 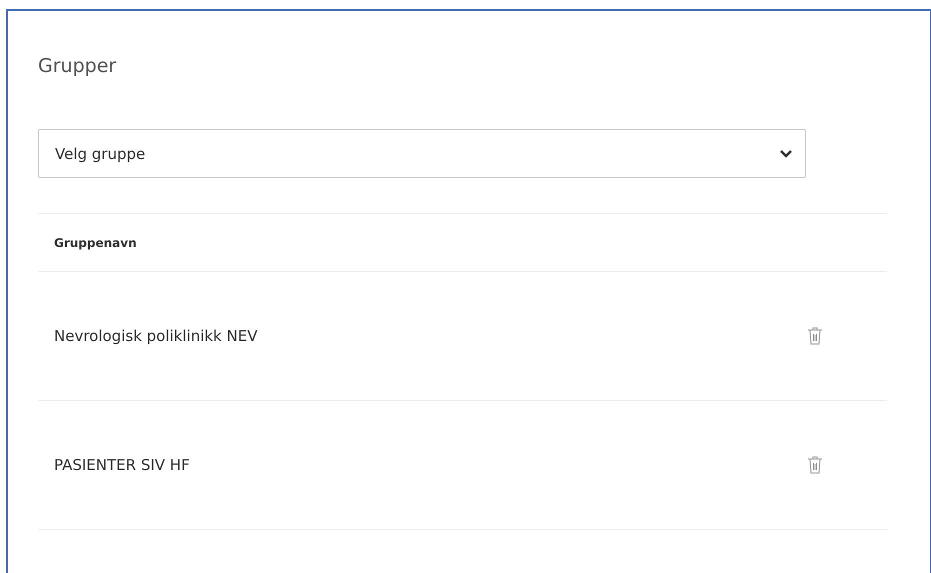 What do you see at coordinates (422, 153) in the screenshot?
I see `group-select: Velg gruppe` at bounding box center [422, 153].